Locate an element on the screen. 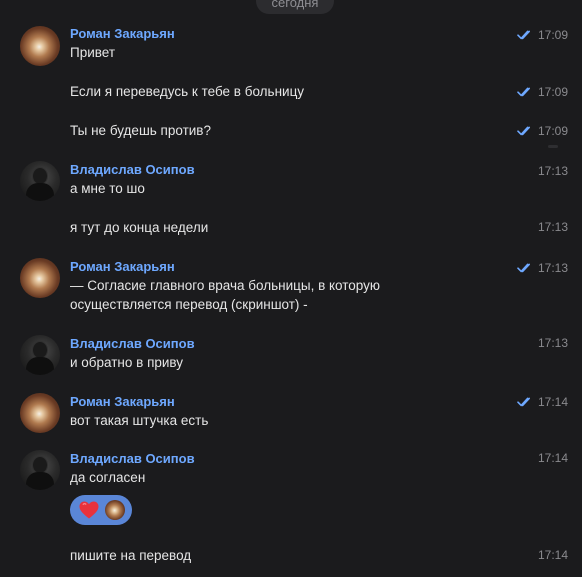 Image resolution: width=582 pixels, height=577 pixels. reaction-avatar-roman is located at coordinates (115, 510).